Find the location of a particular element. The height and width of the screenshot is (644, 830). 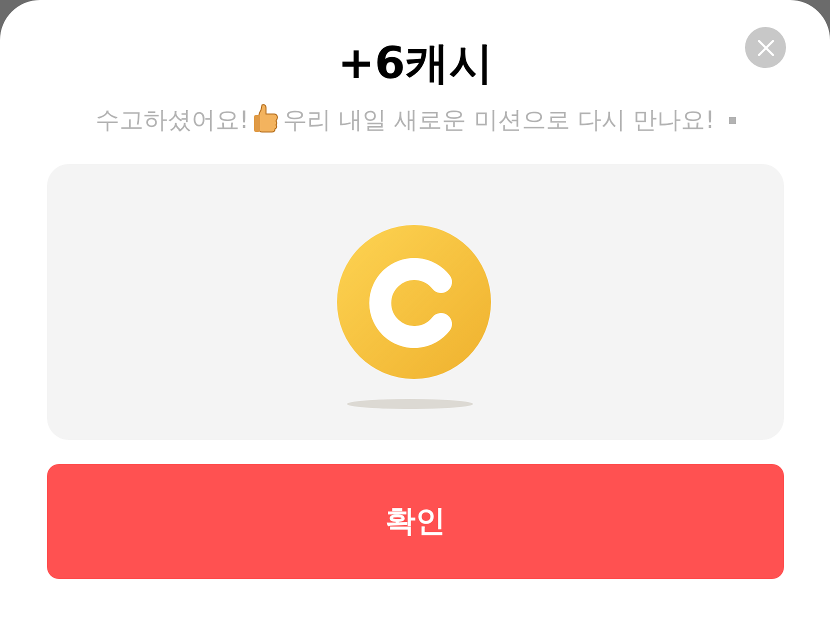

close-icon is located at coordinates (765, 47).